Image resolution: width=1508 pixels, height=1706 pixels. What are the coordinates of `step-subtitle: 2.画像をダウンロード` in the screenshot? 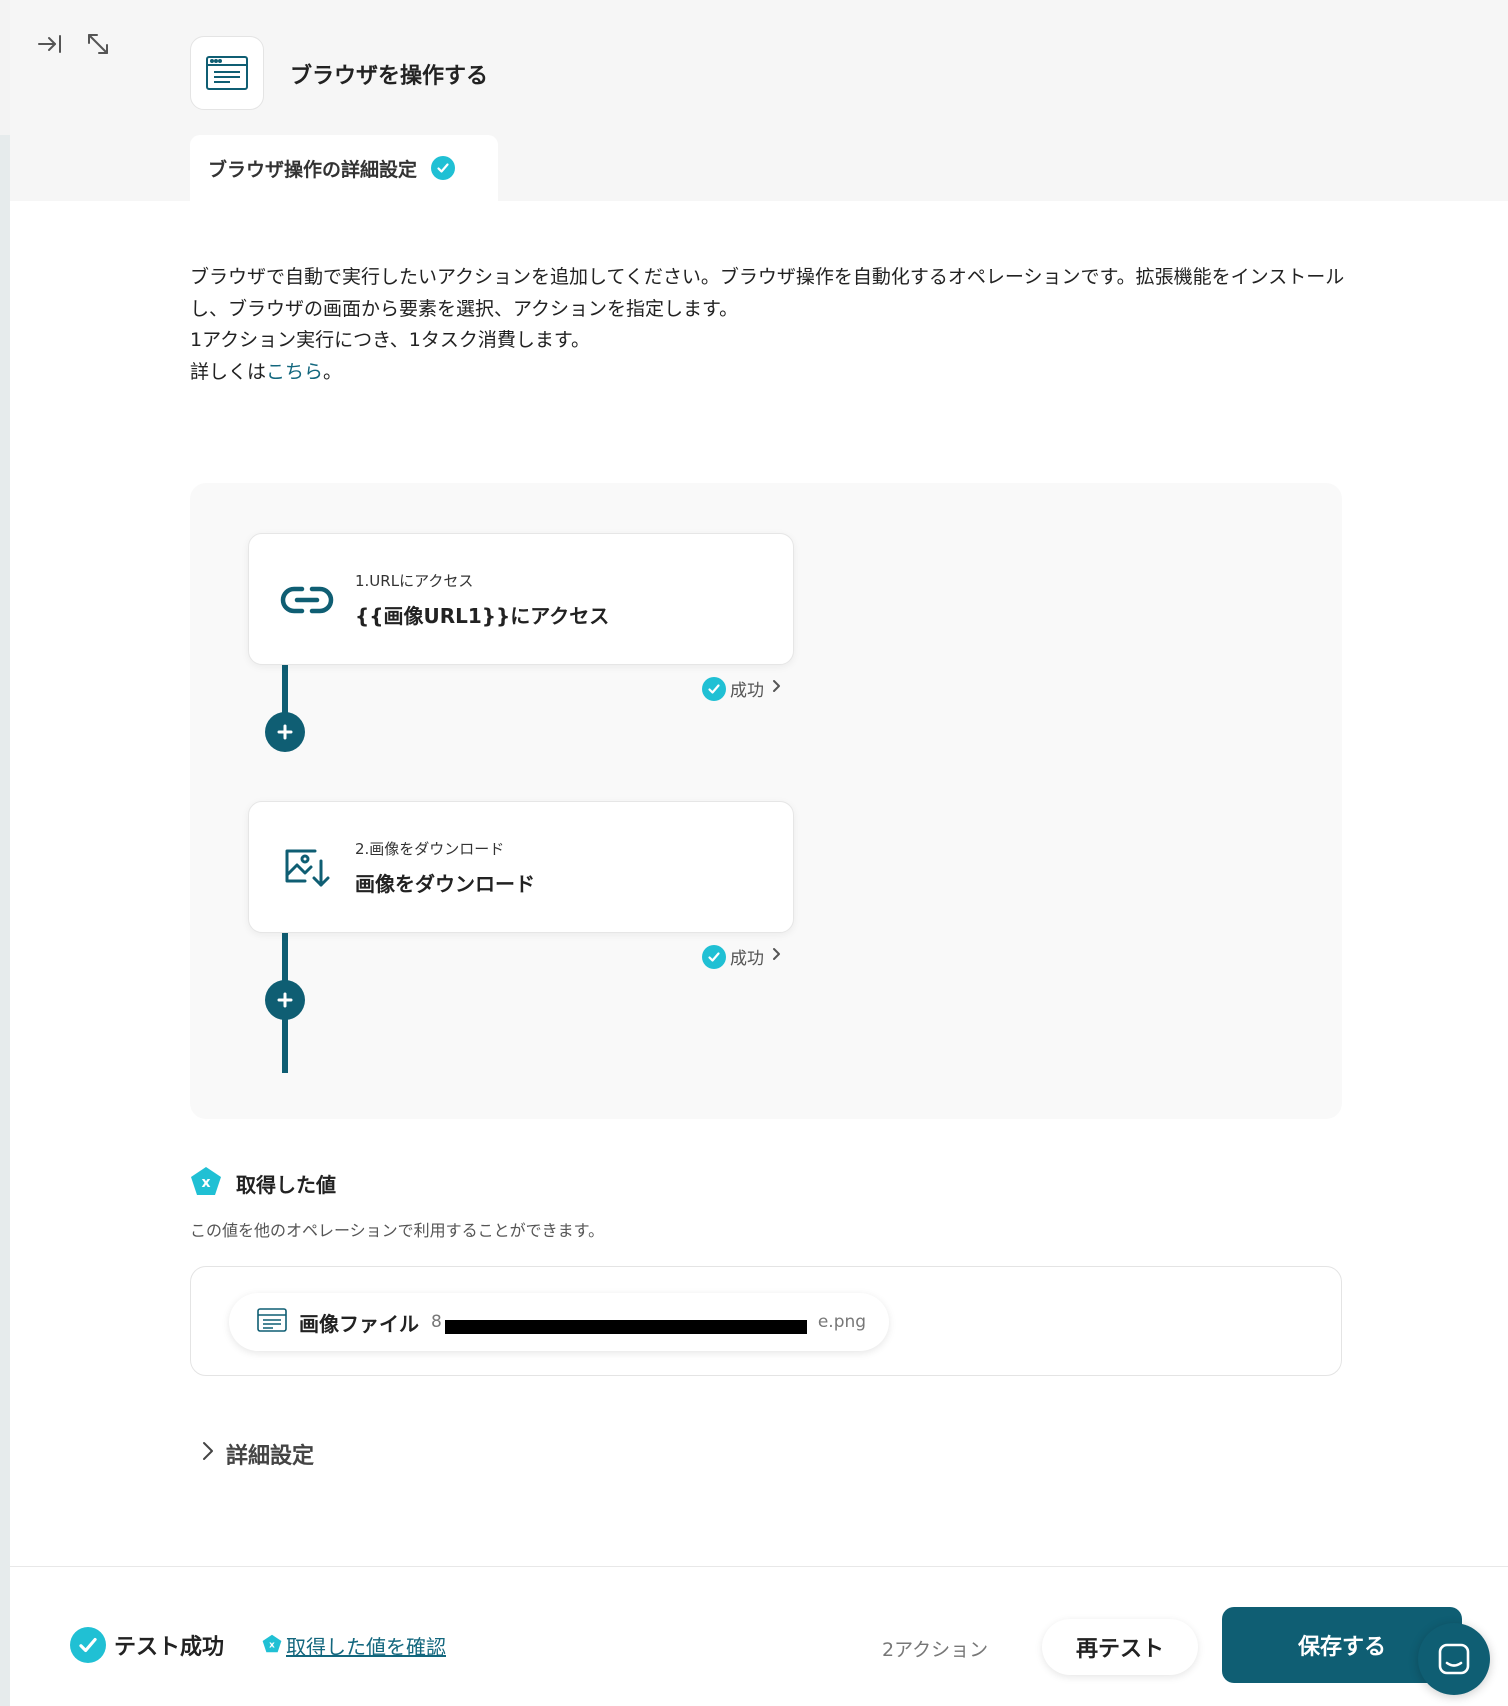 It's located at (430, 849).